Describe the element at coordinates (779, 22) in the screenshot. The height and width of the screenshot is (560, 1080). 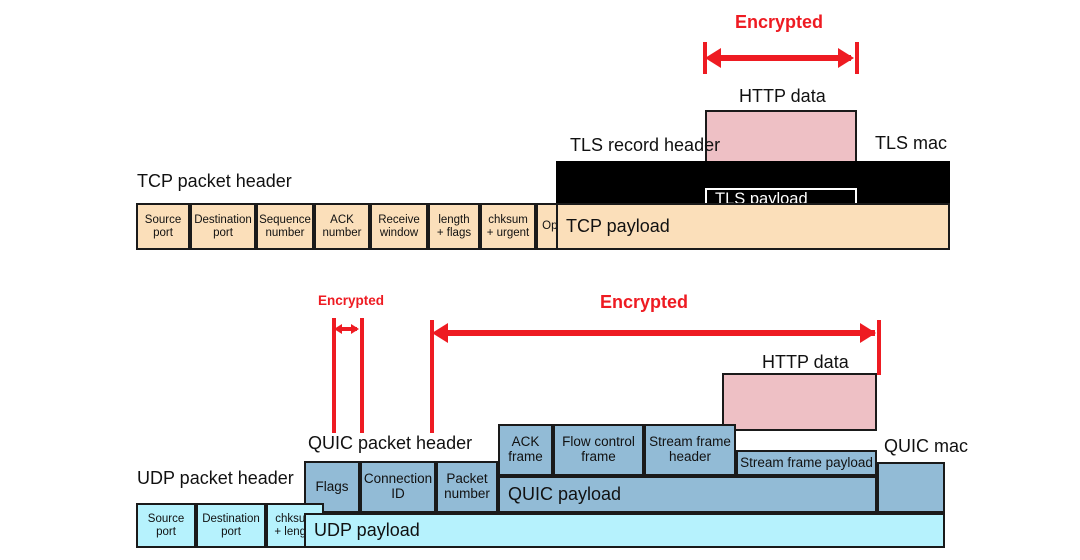
I see `tcp-encrypted-label: Encrypted` at that location.